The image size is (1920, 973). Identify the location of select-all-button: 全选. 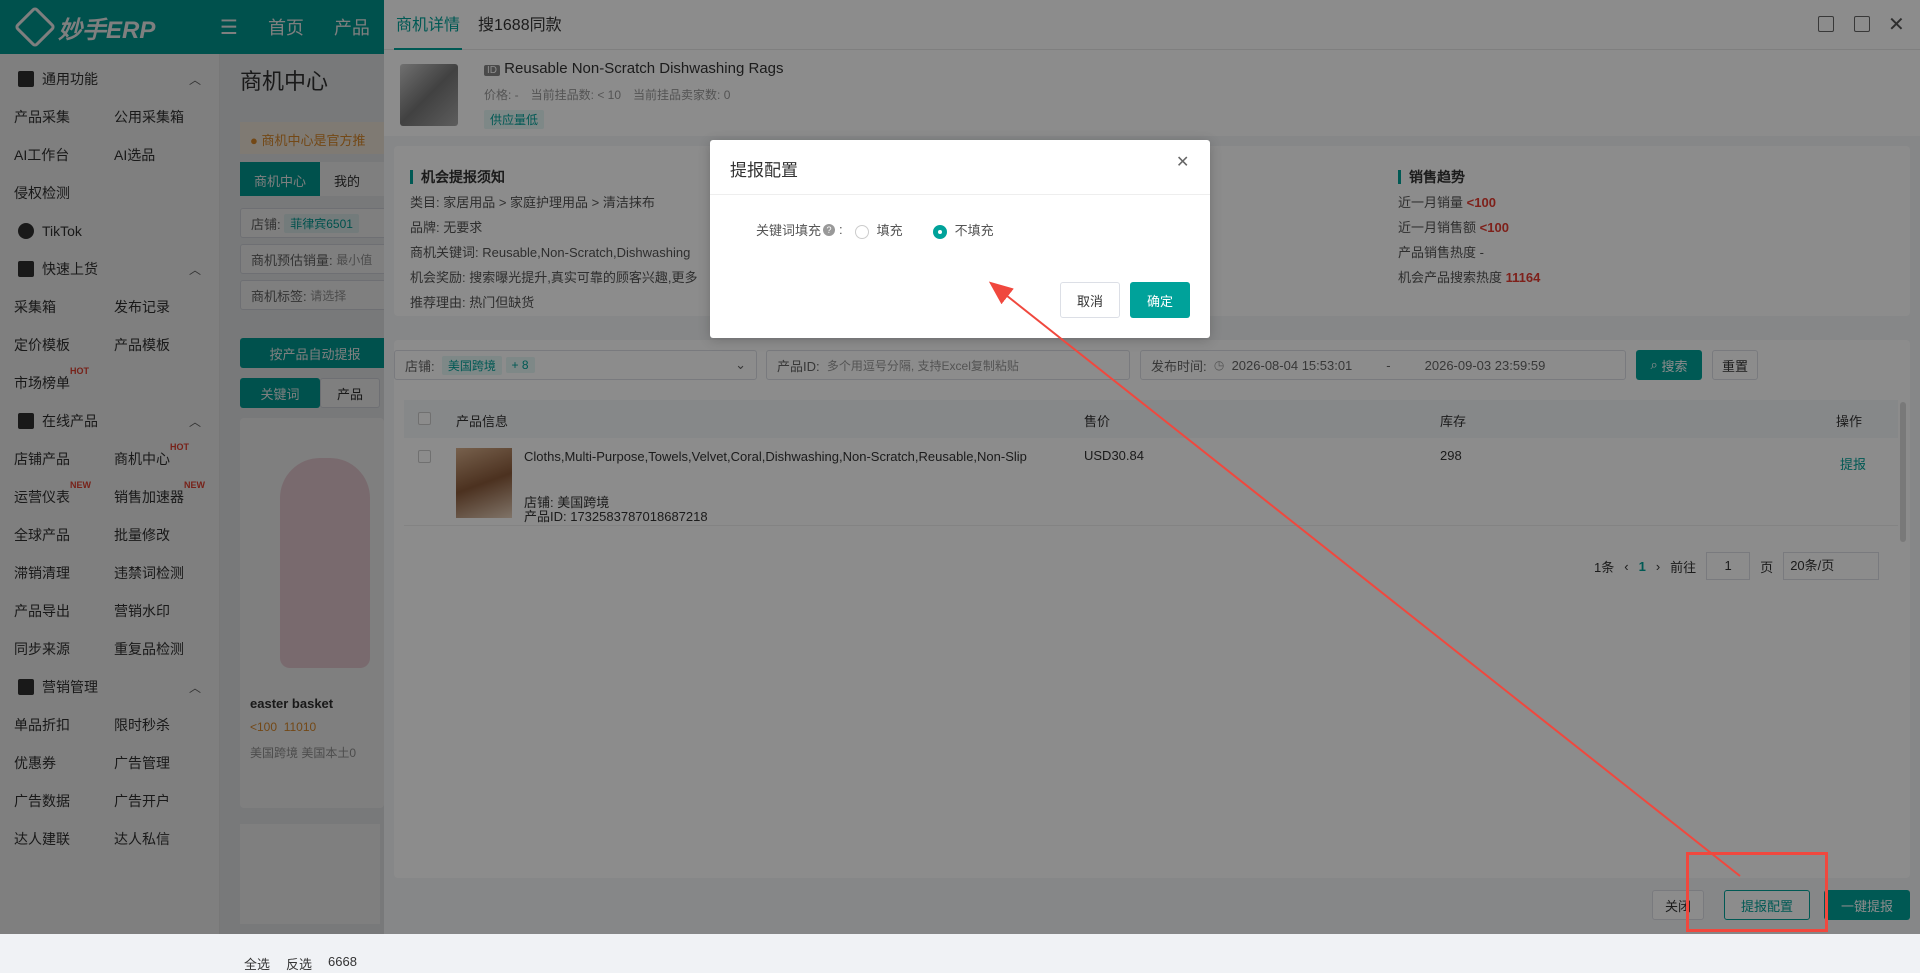
(257, 963).